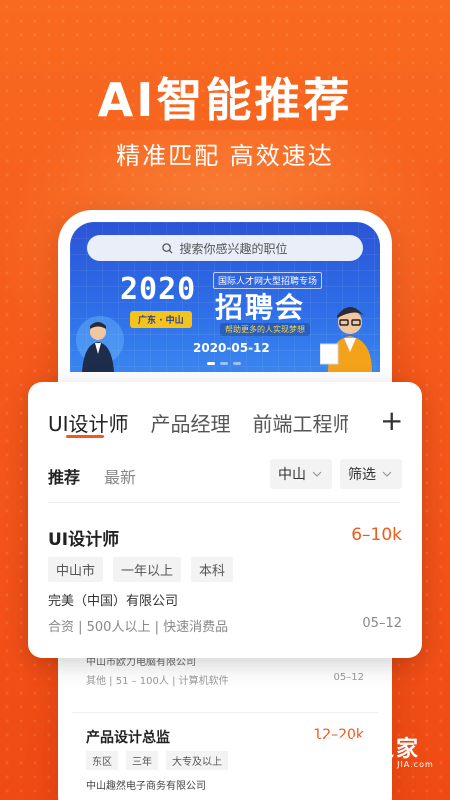 This screenshot has width=450, height=800. I want to click on job-tag: 中山市, so click(76, 569).